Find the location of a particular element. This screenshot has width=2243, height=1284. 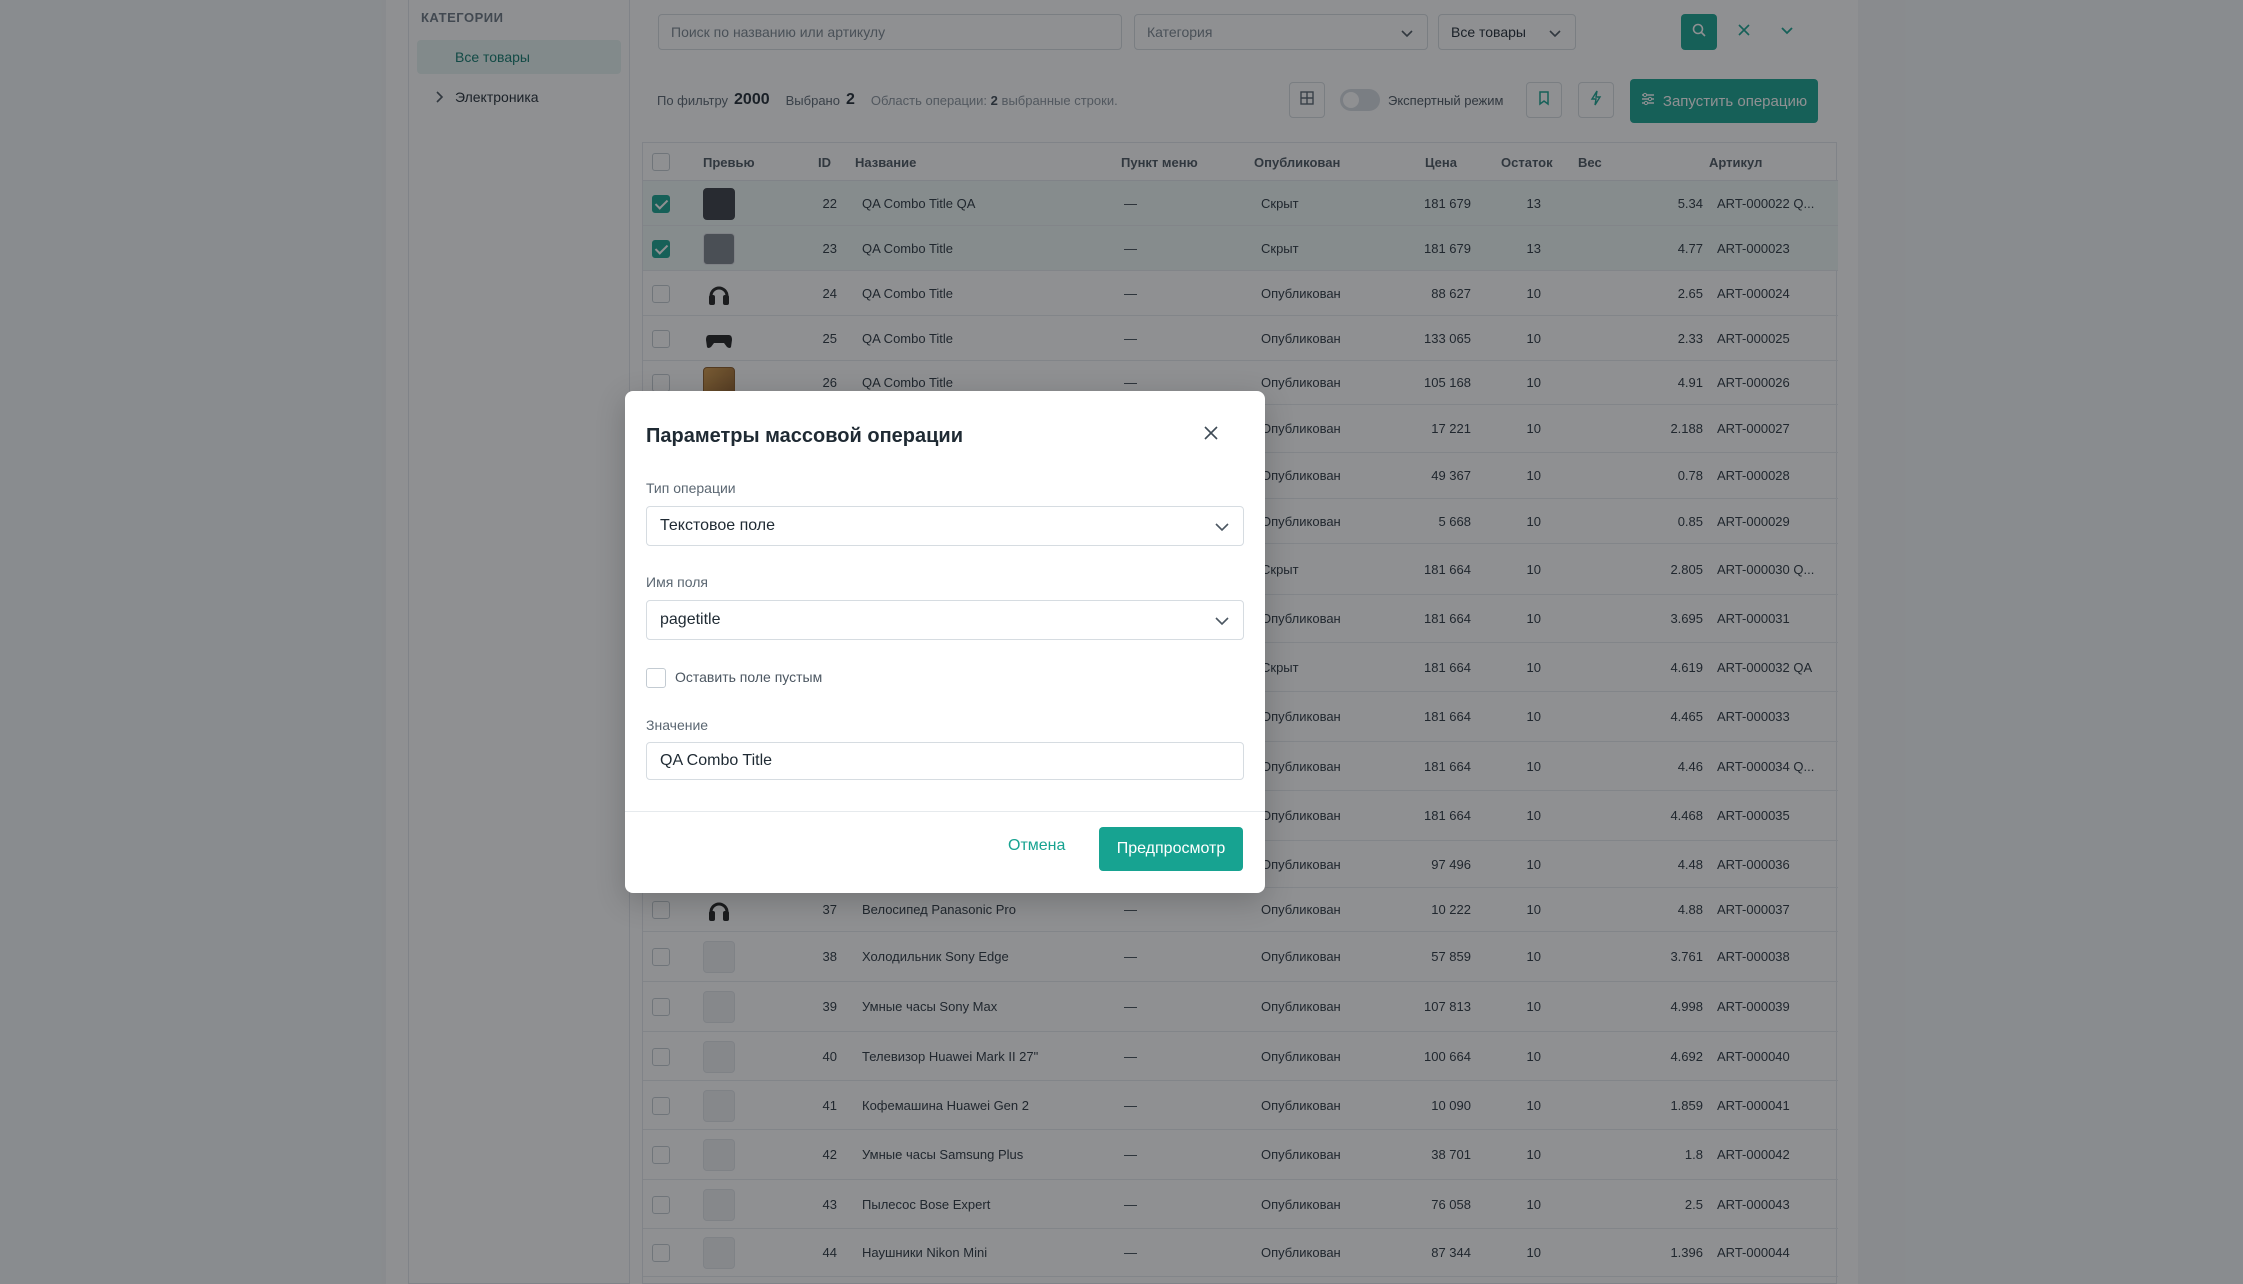

leave-empty-label: Оставить поле пустым is located at coordinates (748, 677).